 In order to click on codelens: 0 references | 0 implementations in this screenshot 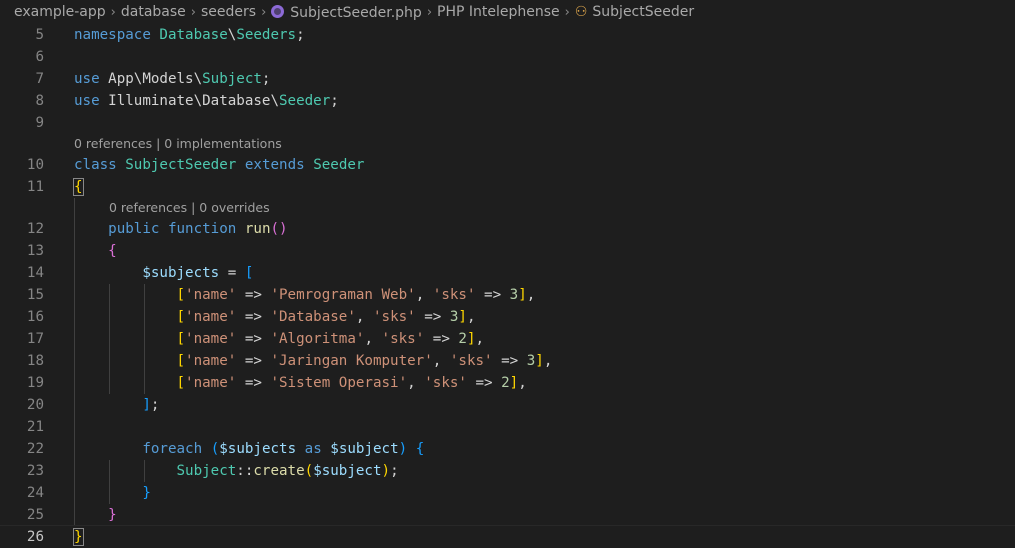, I will do `click(507, 144)`.